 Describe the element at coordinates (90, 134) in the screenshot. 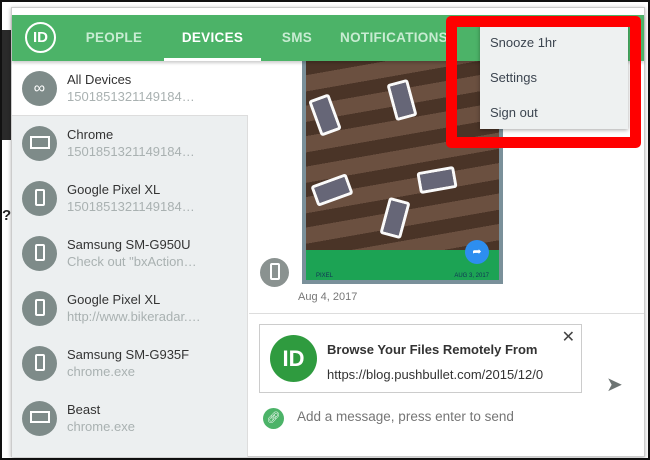

I see `device-name: Chrome` at that location.